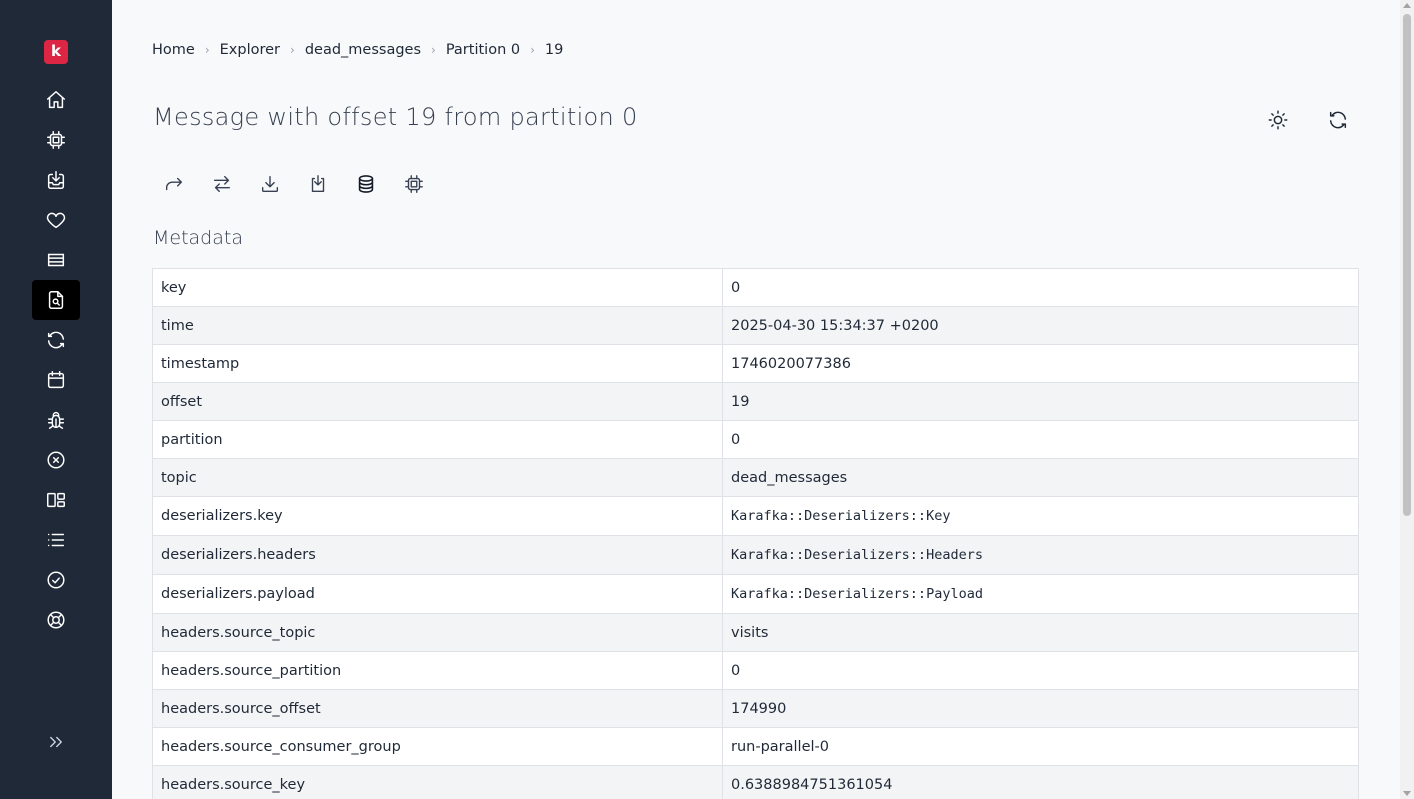  What do you see at coordinates (1040, 555) in the screenshot?
I see `metadata-value: Karafka::Deserializers::Headers` at bounding box center [1040, 555].